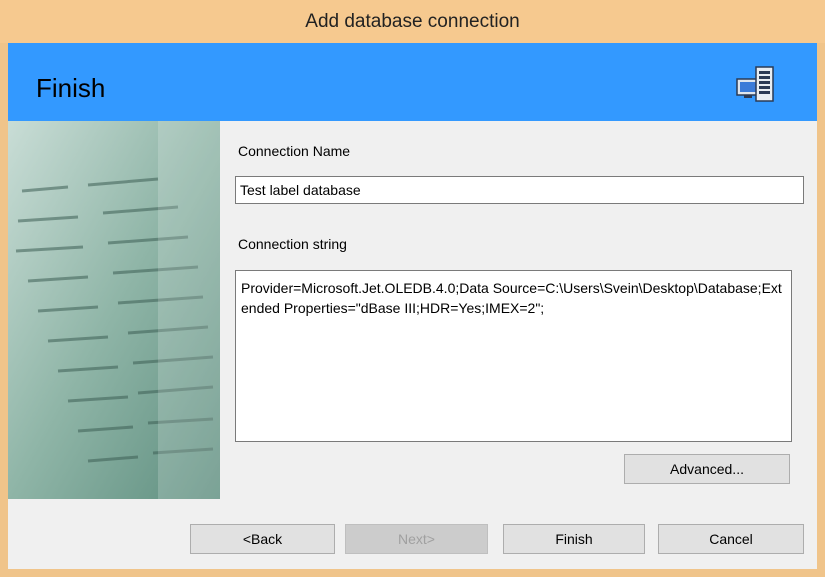 This screenshot has width=825, height=577. Describe the element at coordinates (292, 244) in the screenshot. I see `connection-string-label: Connection string` at that location.